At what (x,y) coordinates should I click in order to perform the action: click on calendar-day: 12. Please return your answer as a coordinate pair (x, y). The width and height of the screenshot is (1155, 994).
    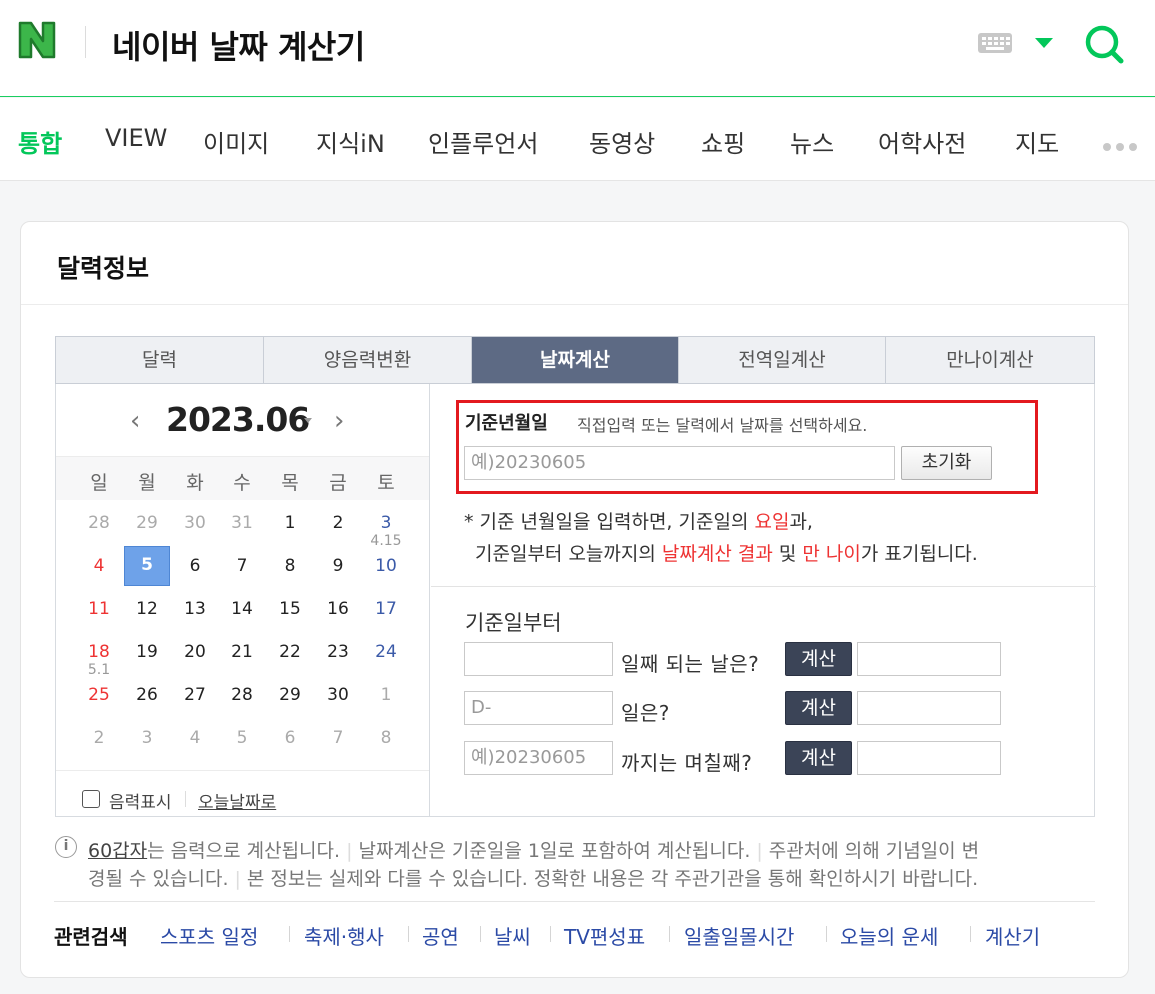
    Looking at the image, I should click on (147, 609).